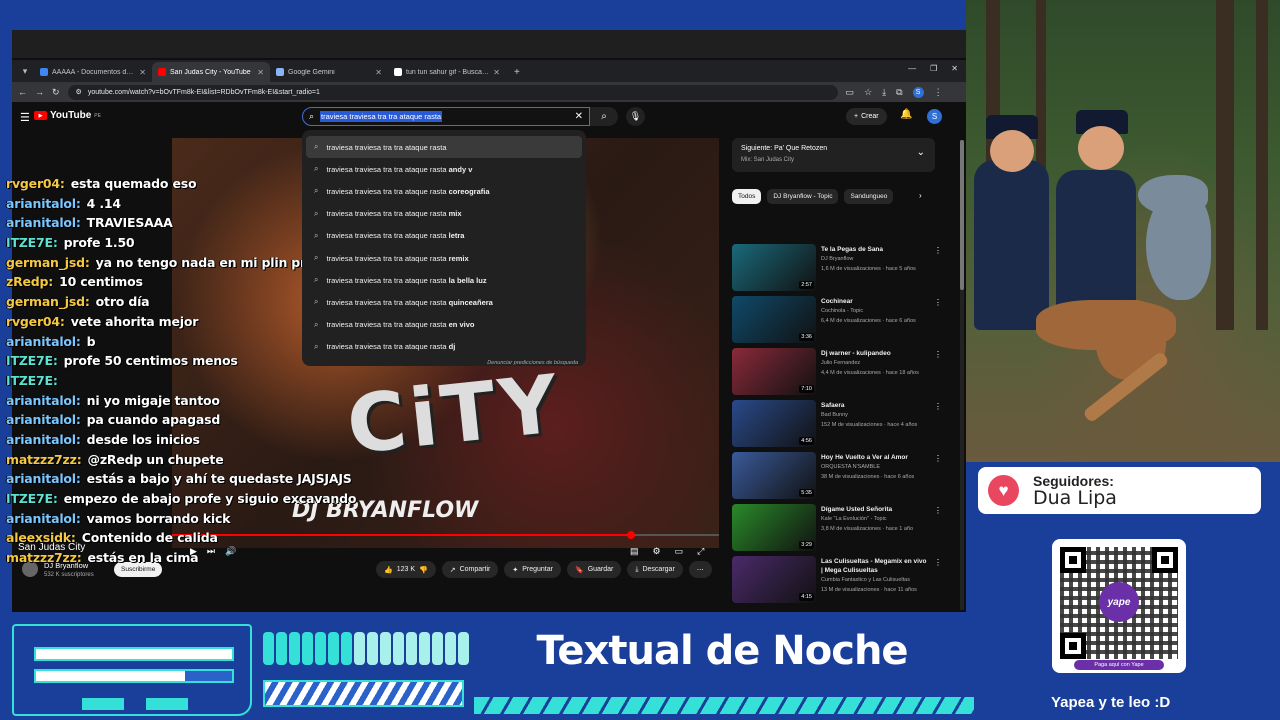 Image resolution: width=1280 pixels, height=720 pixels. Describe the element at coordinates (447, 72) in the screenshot. I see `browser-tab: tun tun sahur gif - Buscar con G ✕` at that location.